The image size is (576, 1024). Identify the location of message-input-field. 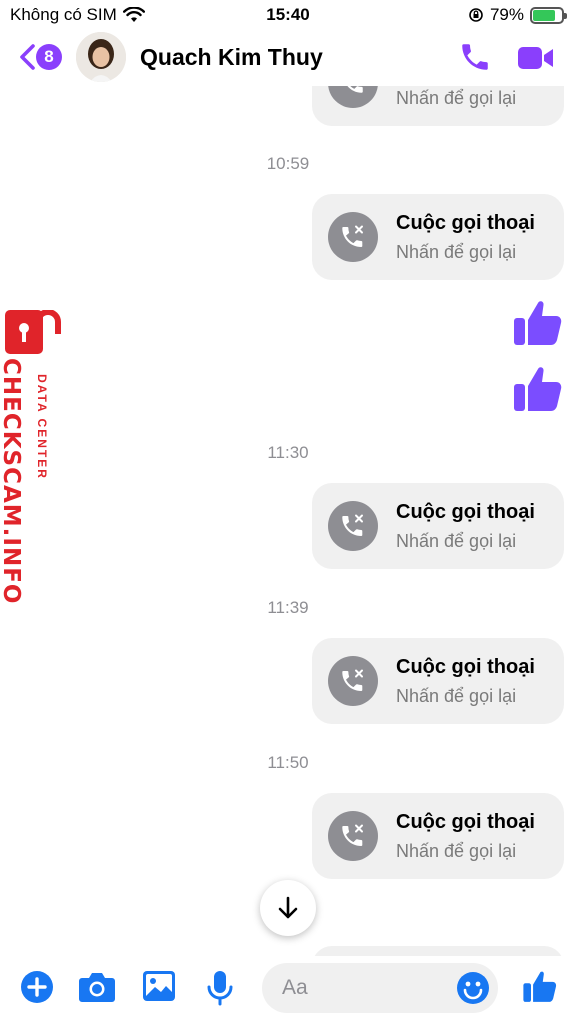
(380, 988).